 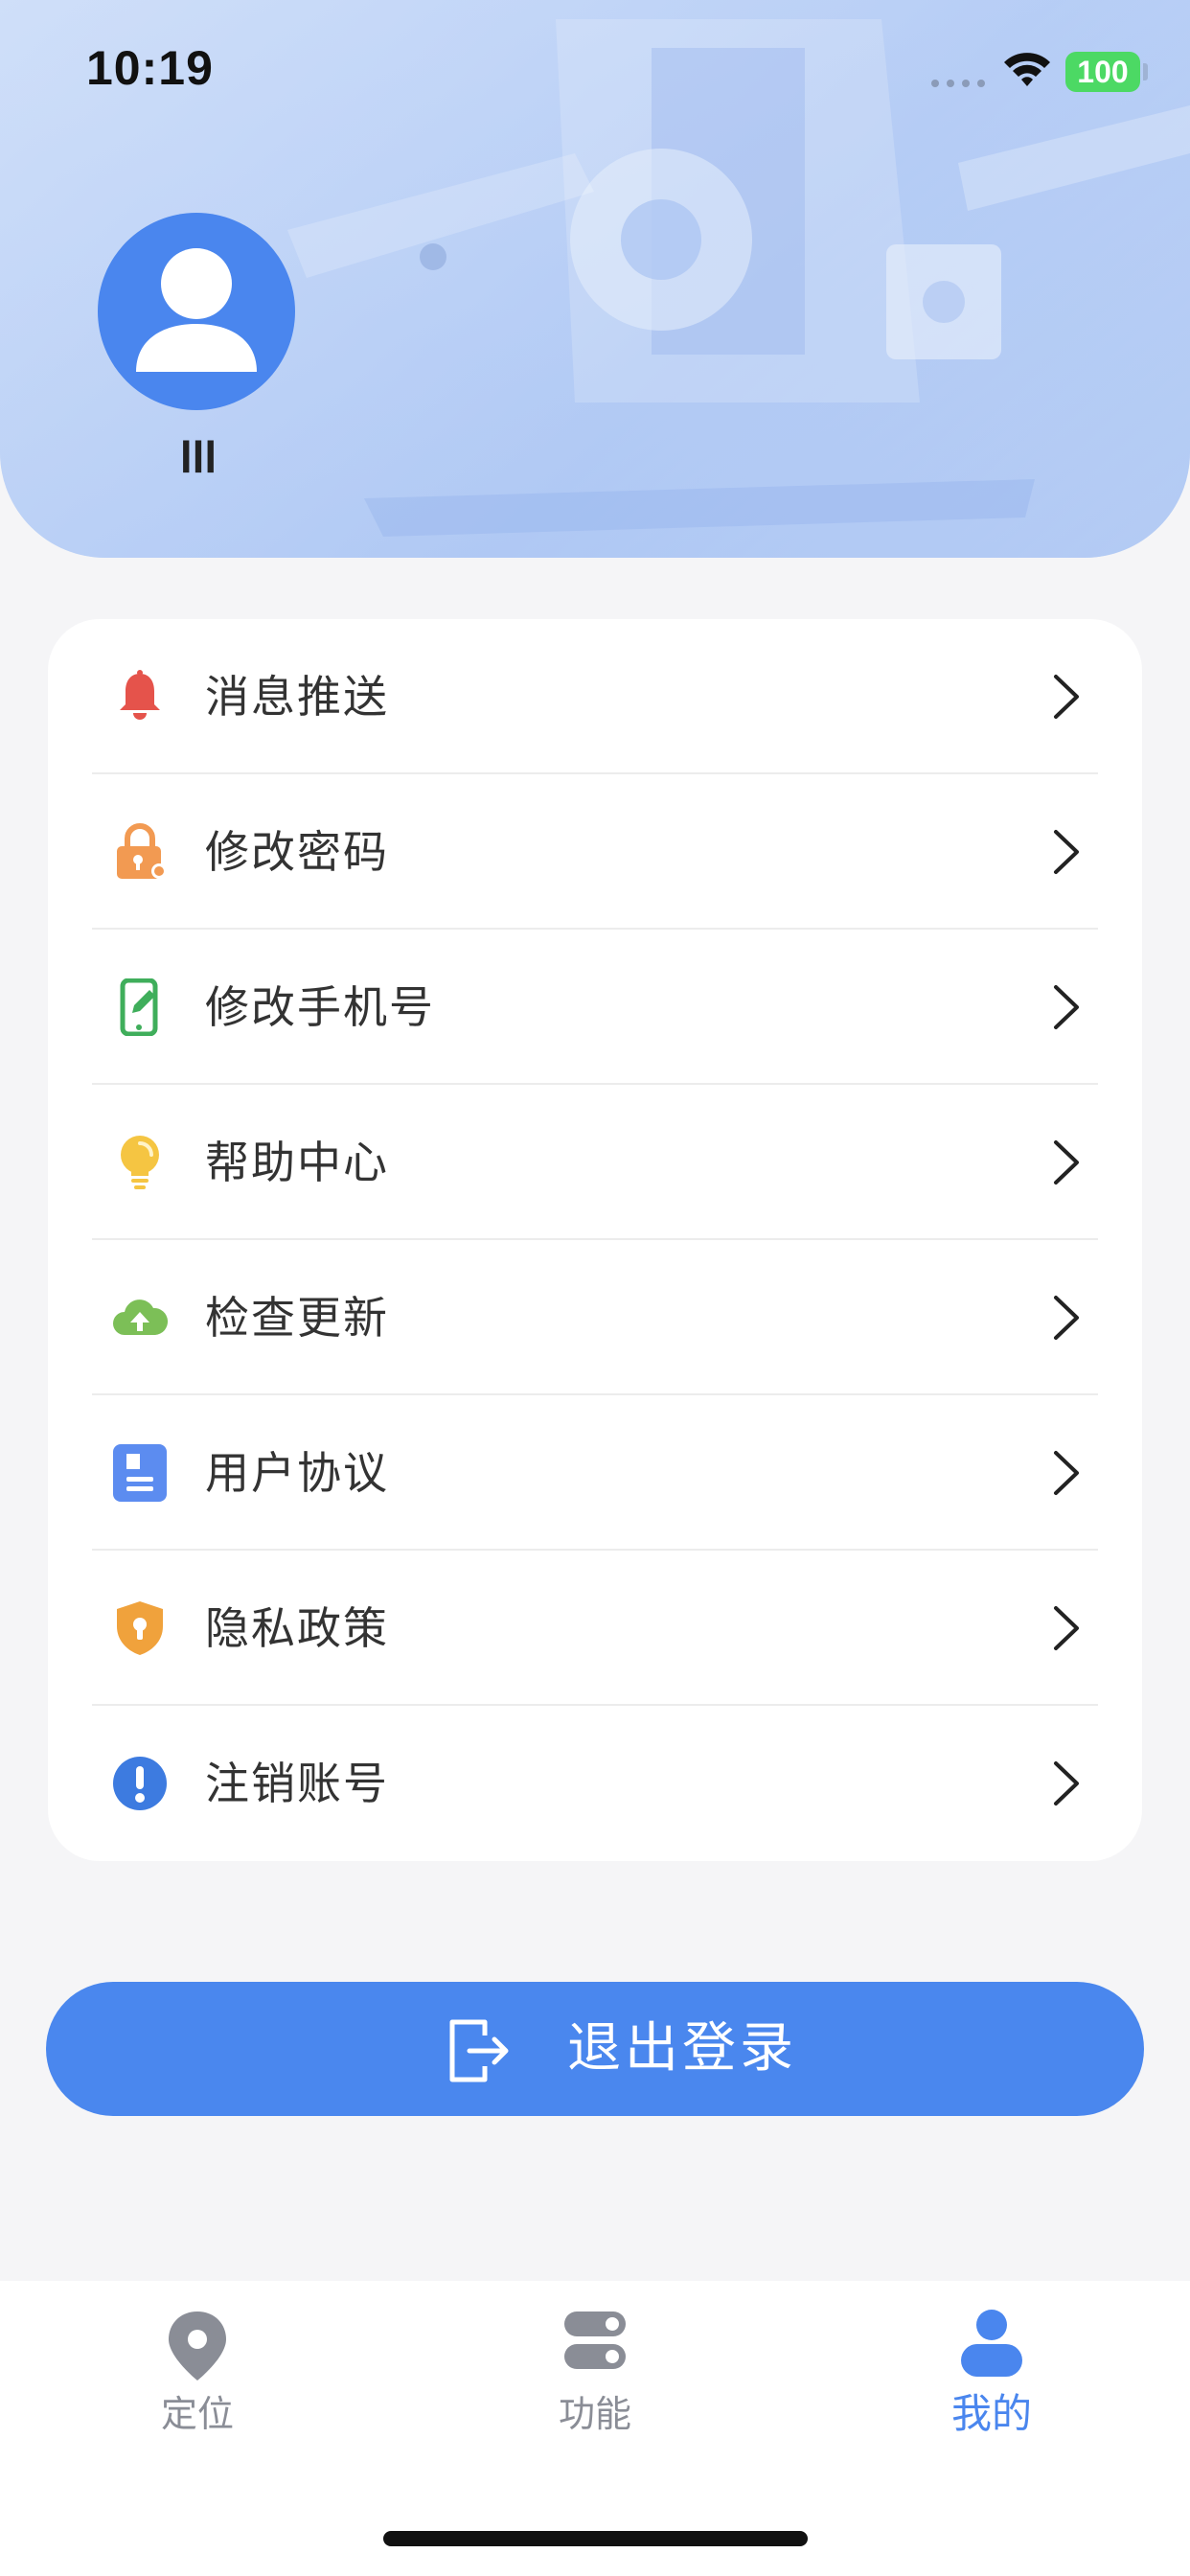 What do you see at coordinates (297, 1318) in the screenshot?
I see `menu-item-label: 检查更新` at bounding box center [297, 1318].